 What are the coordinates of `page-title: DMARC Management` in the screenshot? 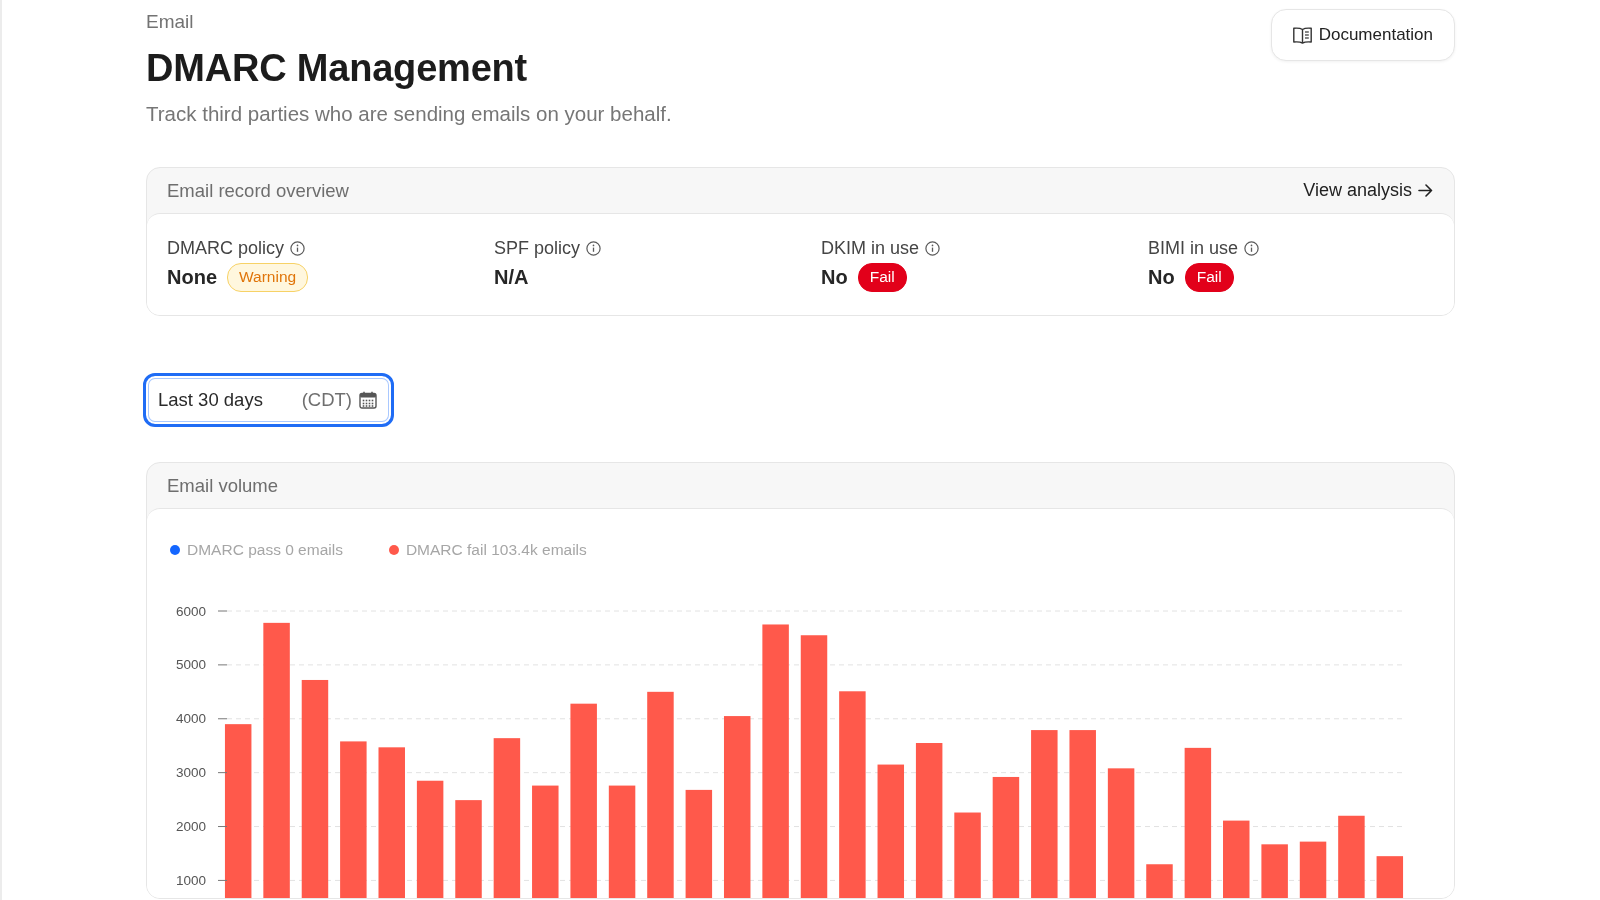 It's located at (337, 68).